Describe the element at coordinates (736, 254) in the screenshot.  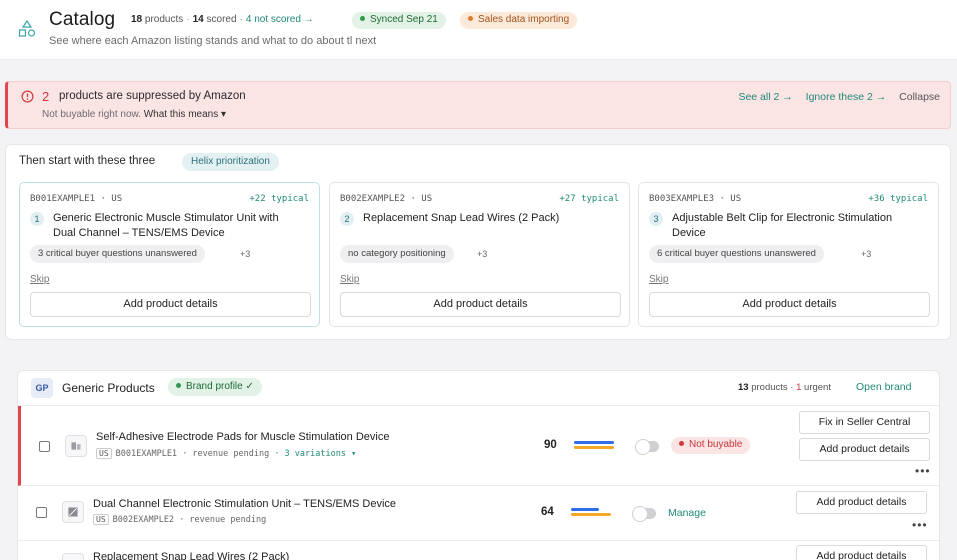
I see `card-issue-chip: 6 critical buyer questions unanswered` at that location.